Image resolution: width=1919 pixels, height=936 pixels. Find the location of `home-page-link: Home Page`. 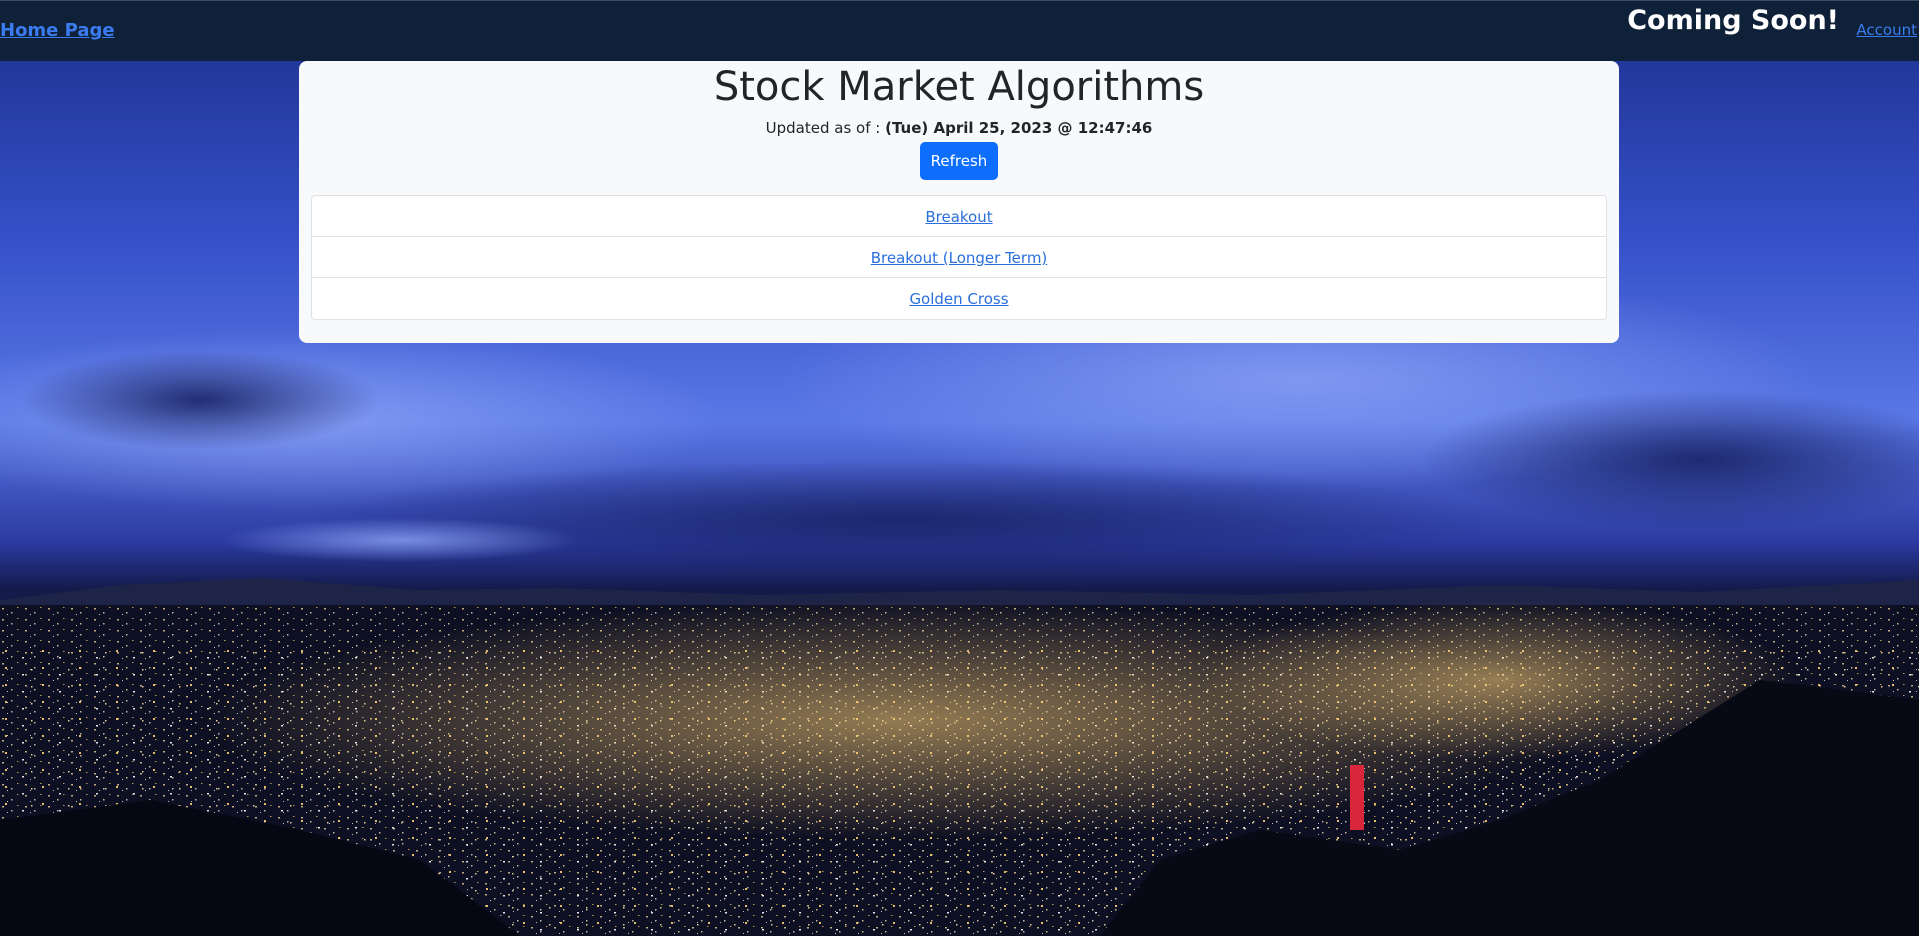

home-page-link: Home Page is located at coordinates (57, 30).